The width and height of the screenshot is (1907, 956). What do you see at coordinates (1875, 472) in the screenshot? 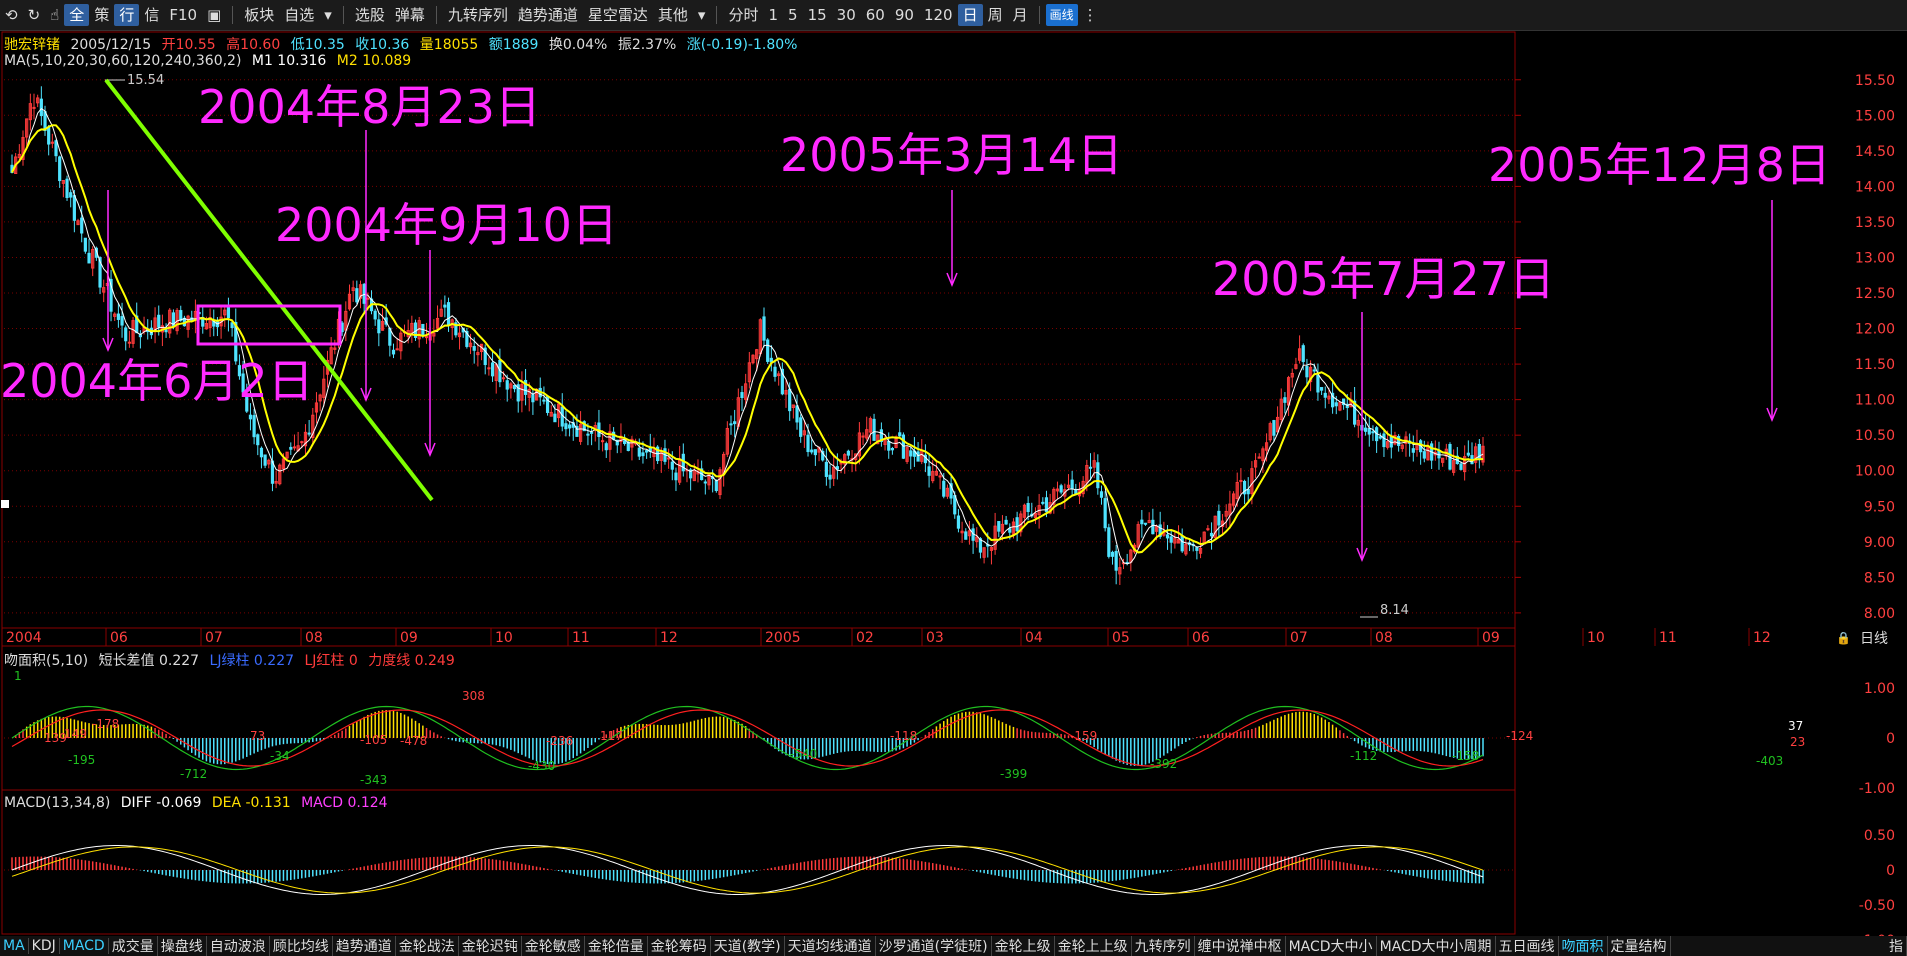
I see `price-tick-label: 10.00` at bounding box center [1875, 472].